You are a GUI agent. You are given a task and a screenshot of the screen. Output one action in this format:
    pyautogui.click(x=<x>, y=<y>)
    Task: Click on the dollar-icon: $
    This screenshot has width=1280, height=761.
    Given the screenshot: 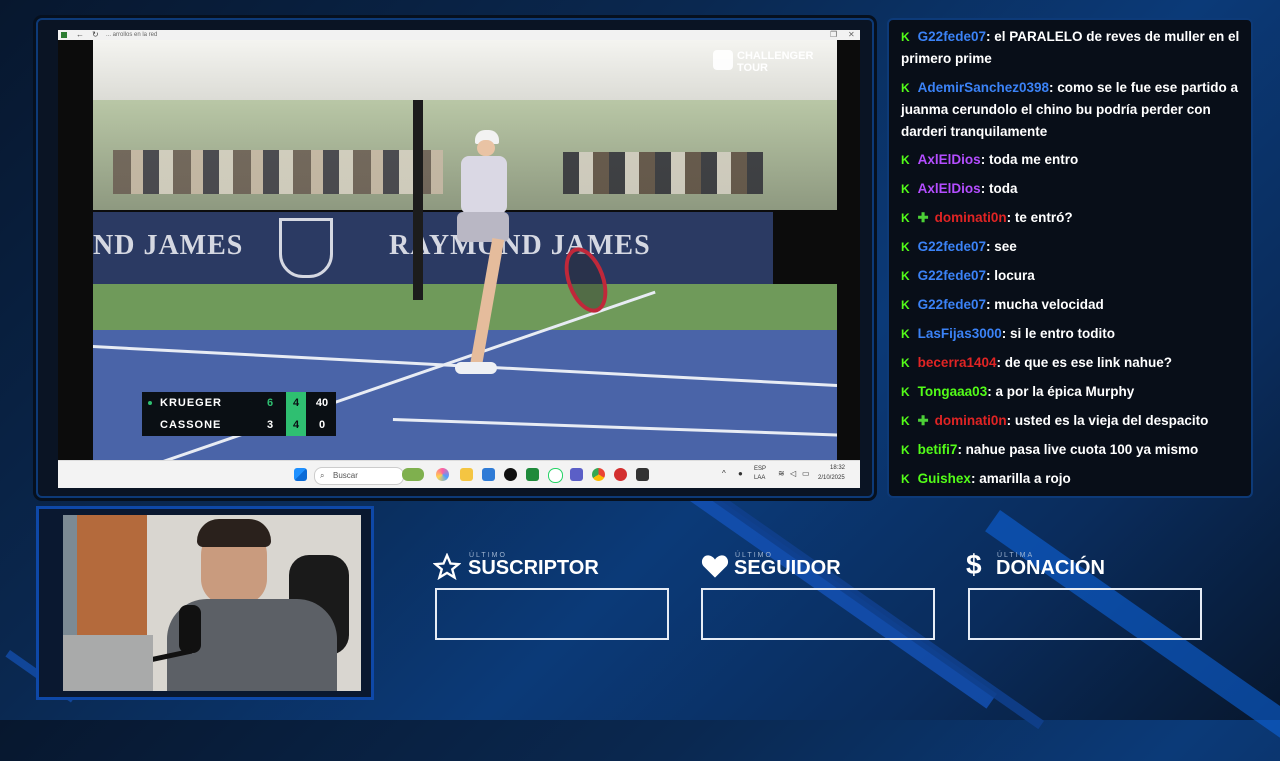 What is the action you would take?
    pyautogui.click(x=974, y=564)
    